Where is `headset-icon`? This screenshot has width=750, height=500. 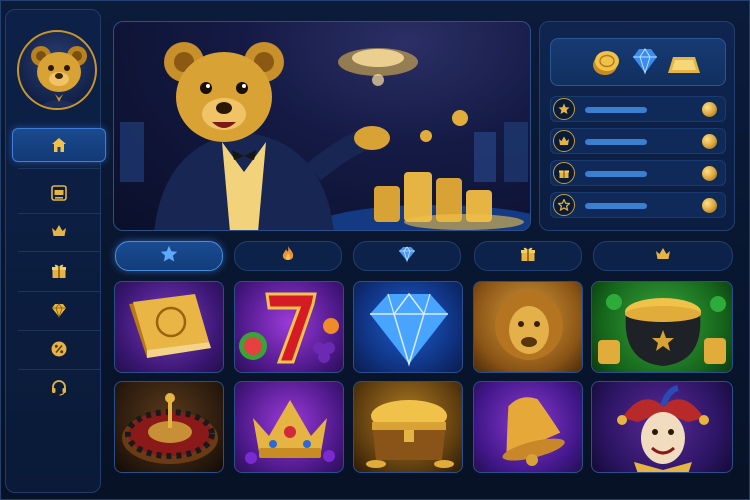
headset-icon is located at coordinates (59, 387).